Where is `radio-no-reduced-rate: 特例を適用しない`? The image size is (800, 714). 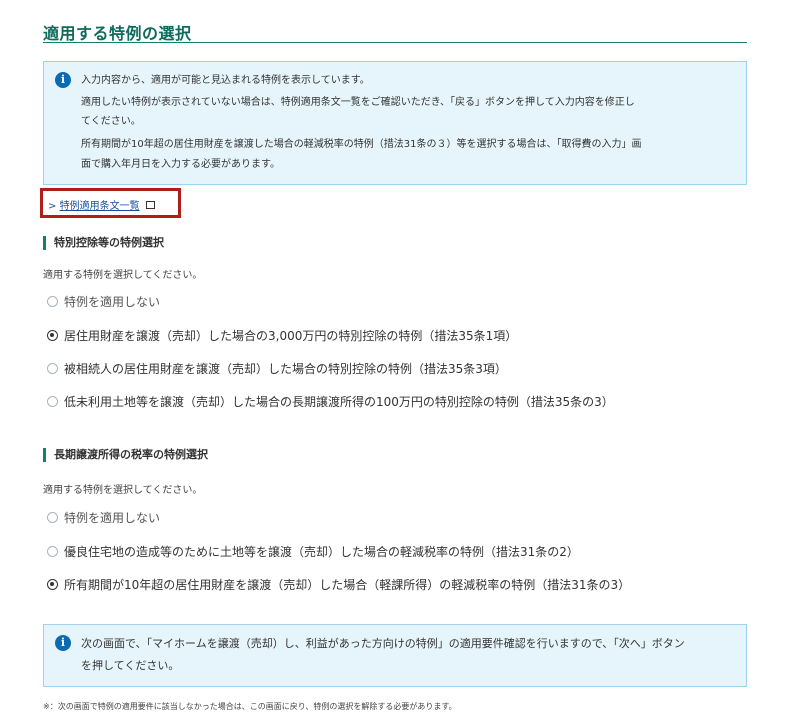
radio-no-reduced-rate: 特例を適用しない is located at coordinates (103, 517).